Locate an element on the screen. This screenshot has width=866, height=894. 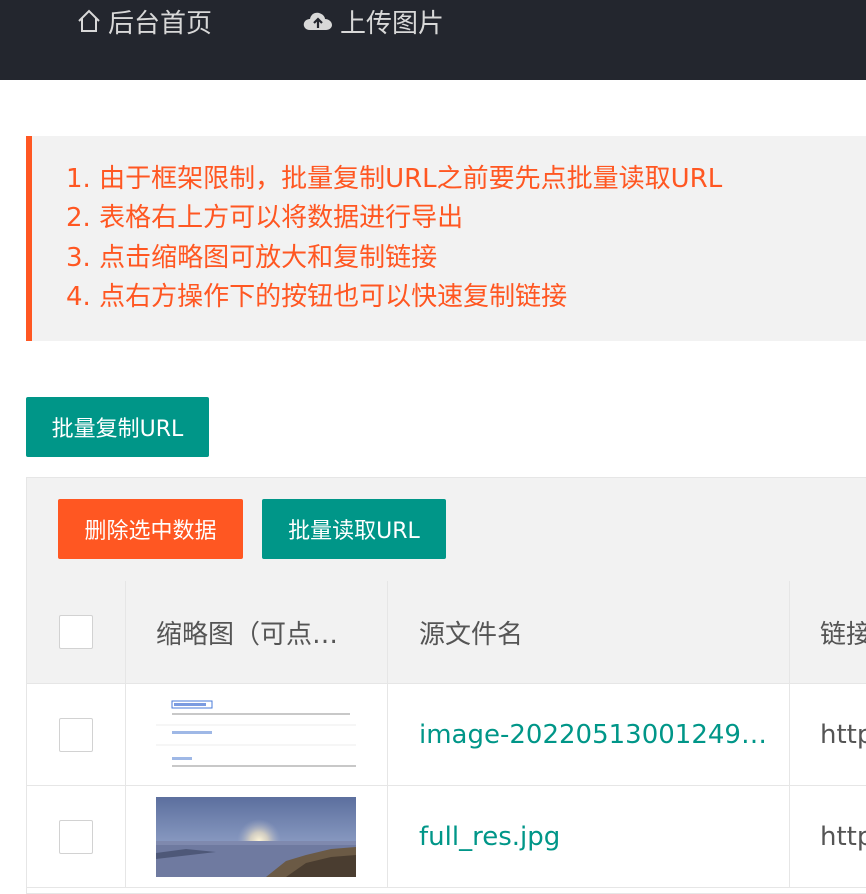
table-row: full_res.jpg http is located at coordinates (446, 837).